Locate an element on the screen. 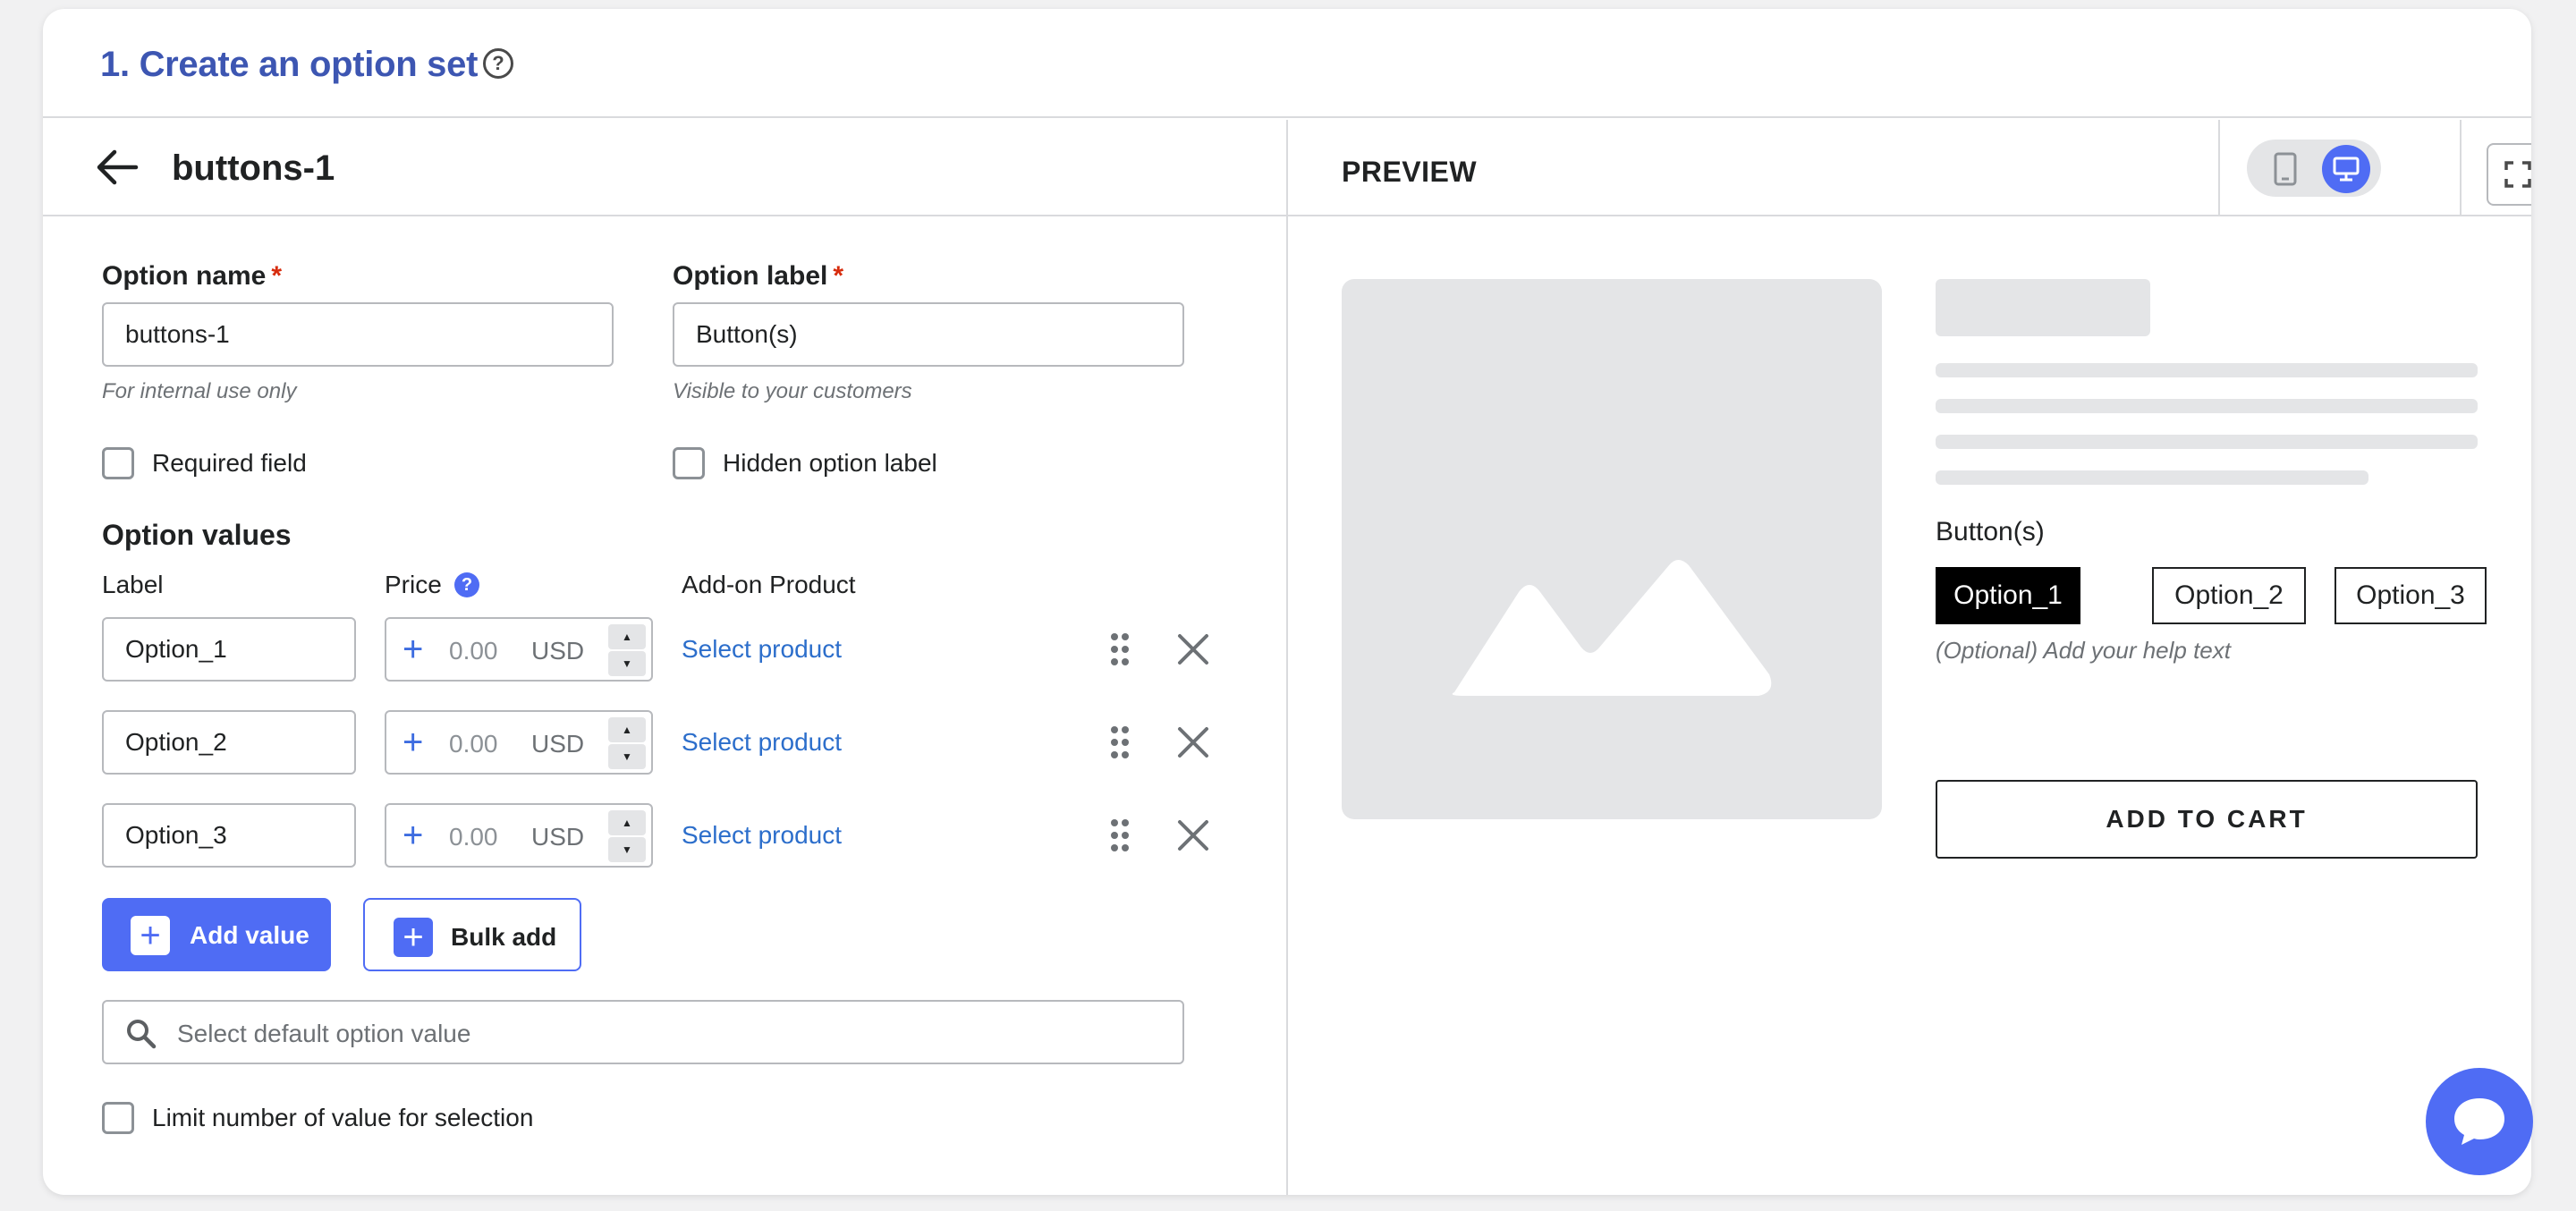 The width and height of the screenshot is (2576, 1211). option-label-label: Option label * is located at coordinates (758, 276).